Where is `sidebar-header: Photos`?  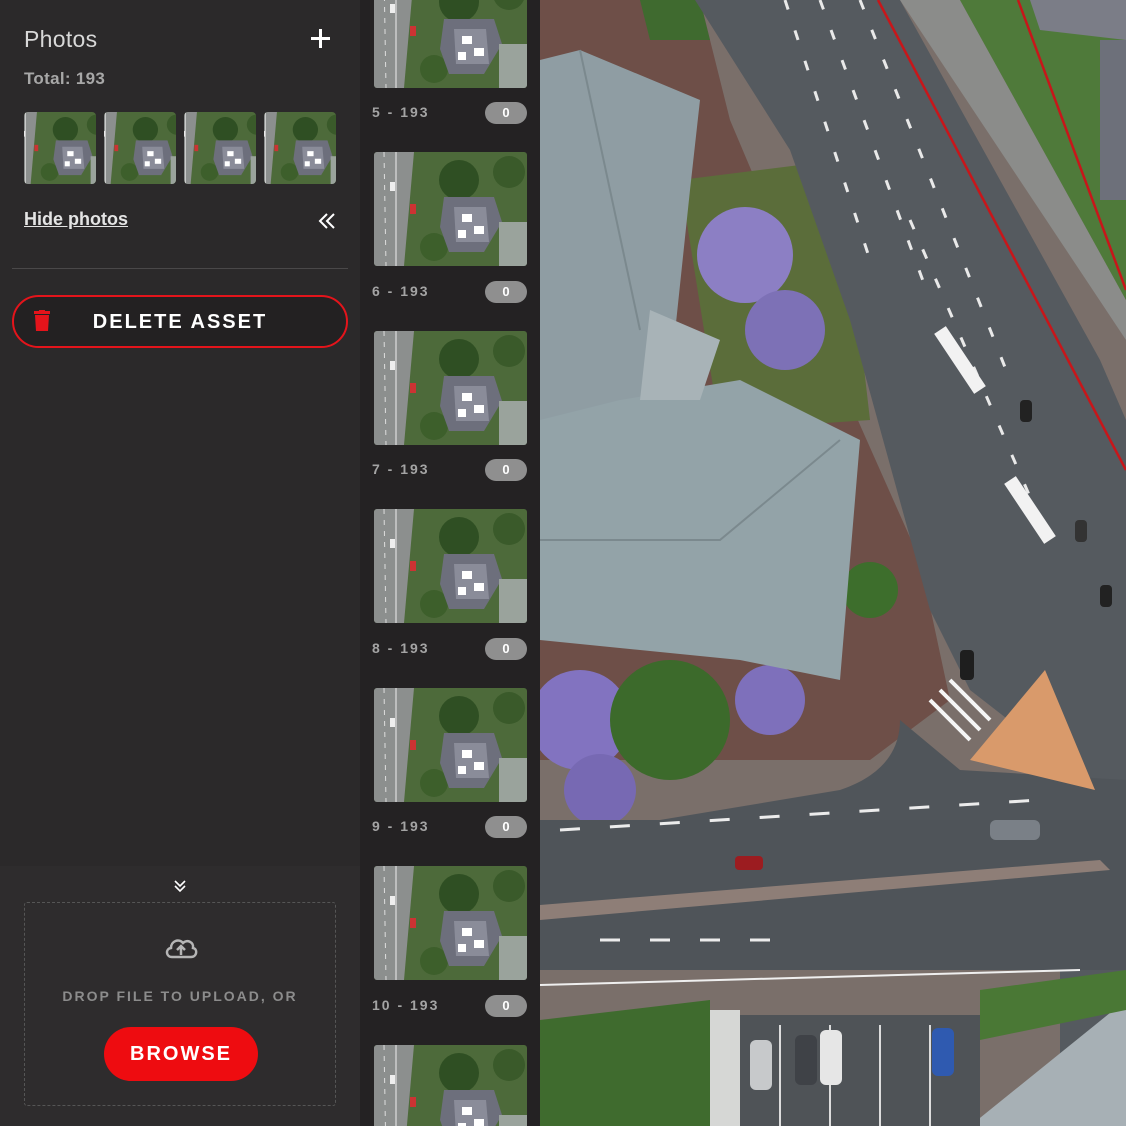 sidebar-header: Photos is located at coordinates (180, 41).